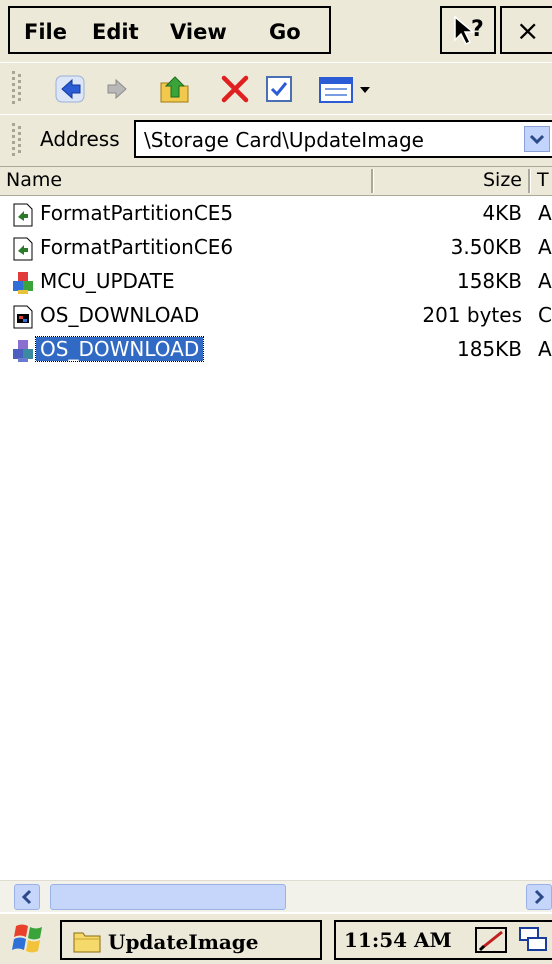  I want to click on column-name: Name, so click(34, 180).